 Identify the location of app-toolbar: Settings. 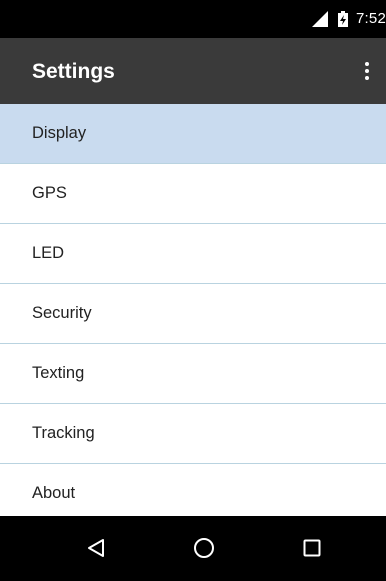
(193, 71).